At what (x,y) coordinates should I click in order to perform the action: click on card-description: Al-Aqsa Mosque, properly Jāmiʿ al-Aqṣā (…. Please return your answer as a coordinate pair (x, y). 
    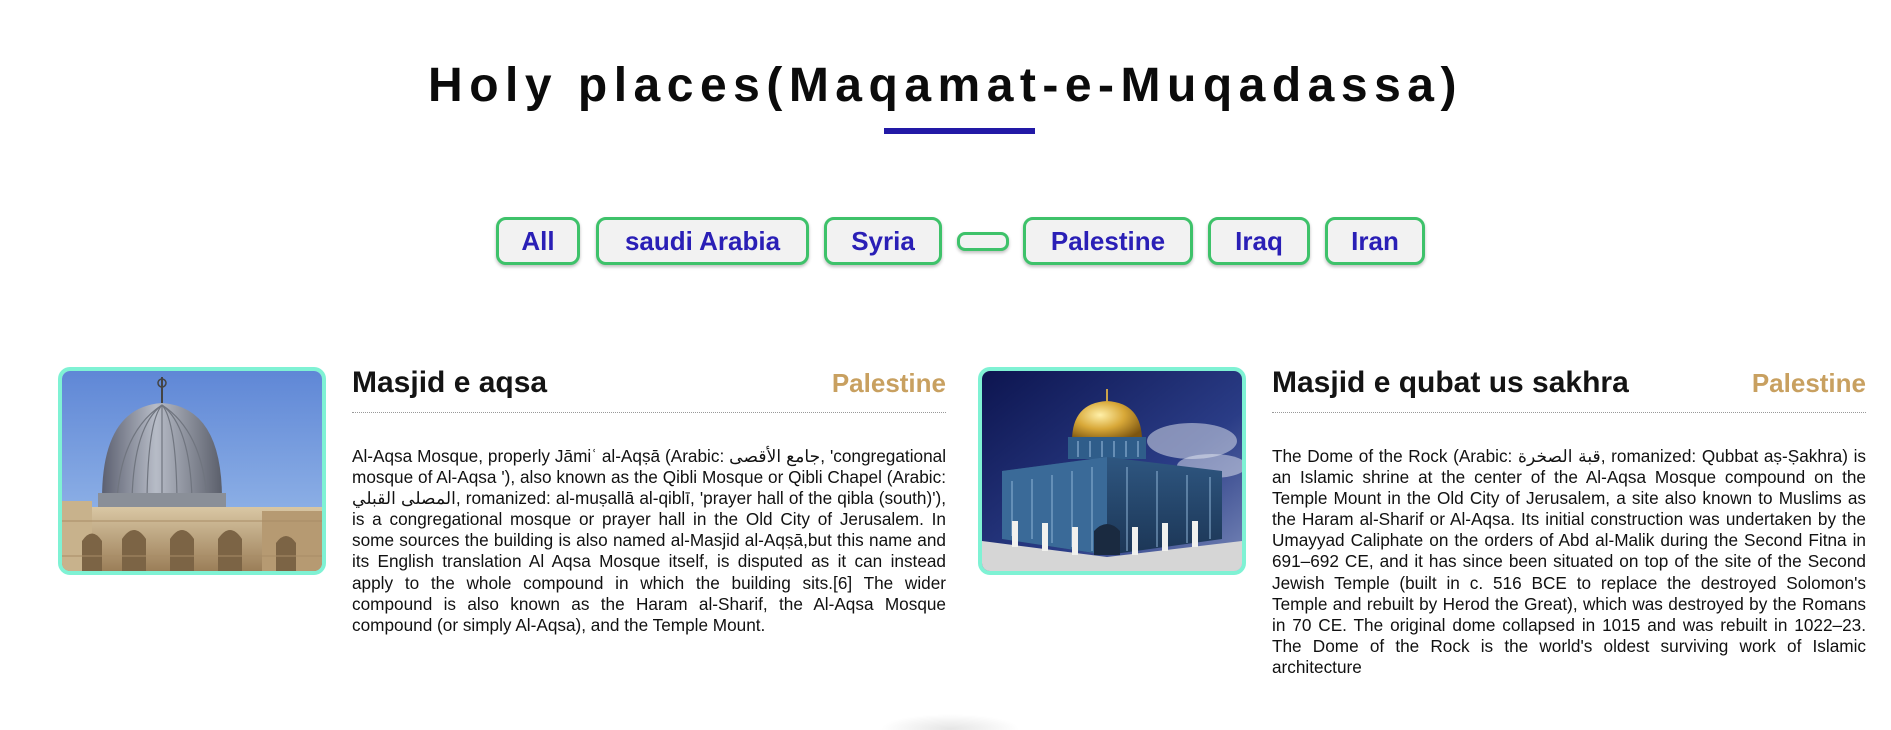
    Looking at the image, I should click on (649, 540).